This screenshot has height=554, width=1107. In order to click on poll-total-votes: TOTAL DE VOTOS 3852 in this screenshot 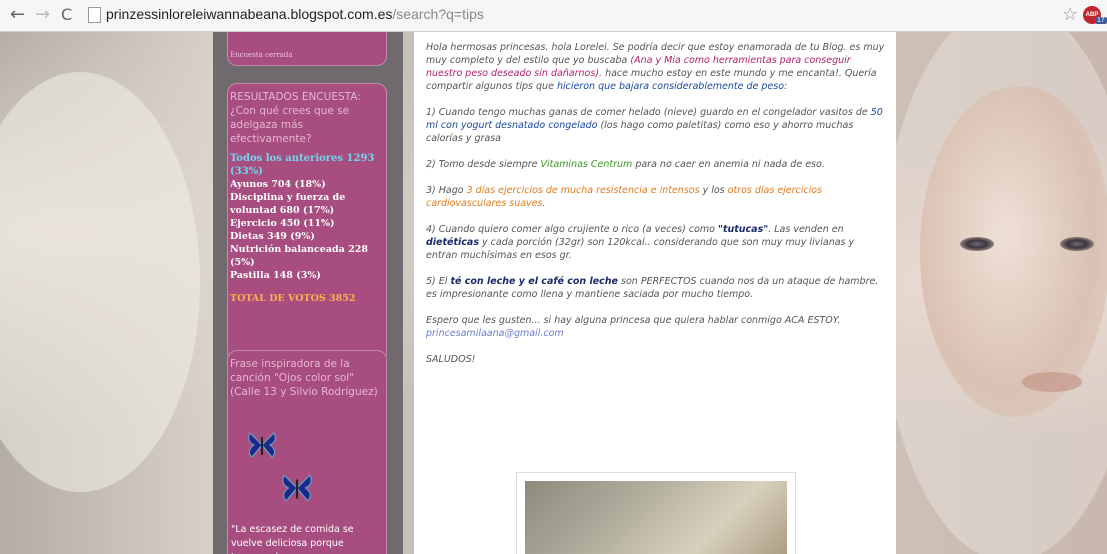, I will do `click(293, 298)`.